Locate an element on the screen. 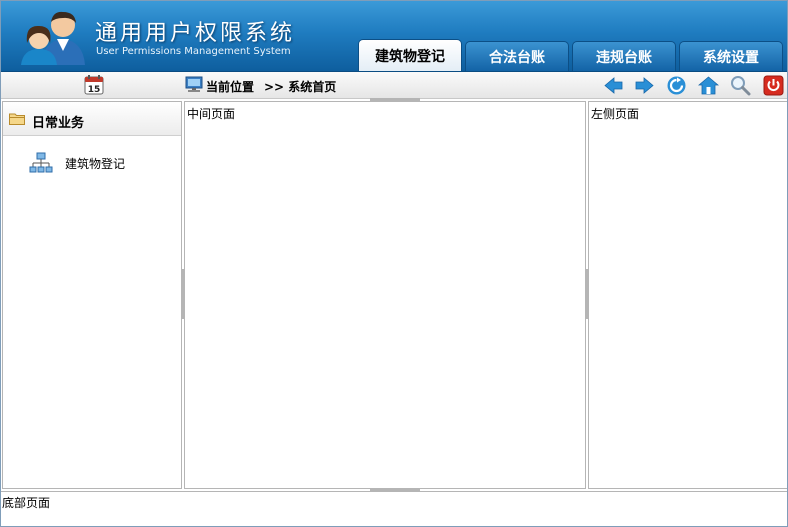  users-logo-icon is located at coordinates (53, 38).